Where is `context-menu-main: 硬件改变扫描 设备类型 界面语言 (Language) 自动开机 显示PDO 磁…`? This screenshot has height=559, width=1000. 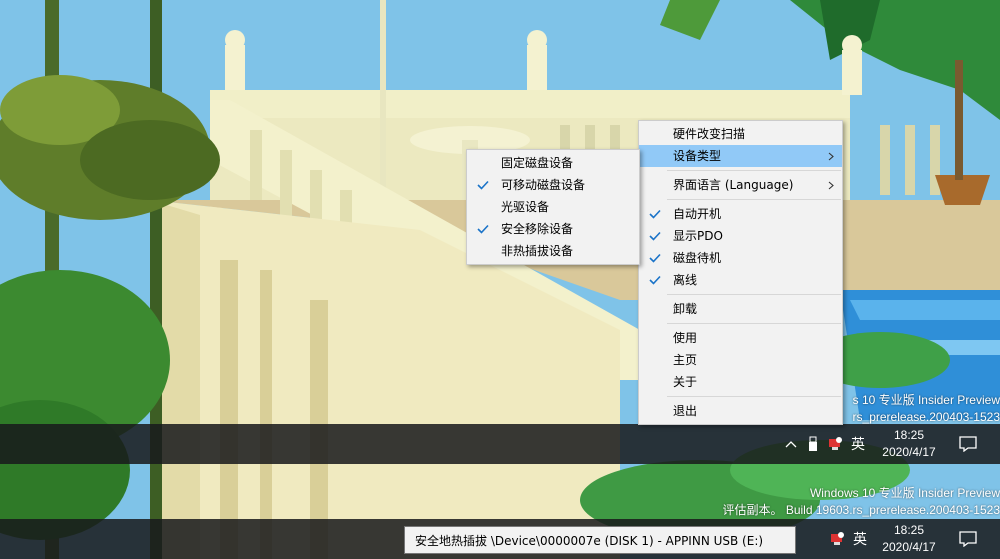
context-menu-main: 硬件改变扫描 设备类型 界面语言 (Language) 自动开机 显示PDO 磁… is located at coordinates (740, 272).